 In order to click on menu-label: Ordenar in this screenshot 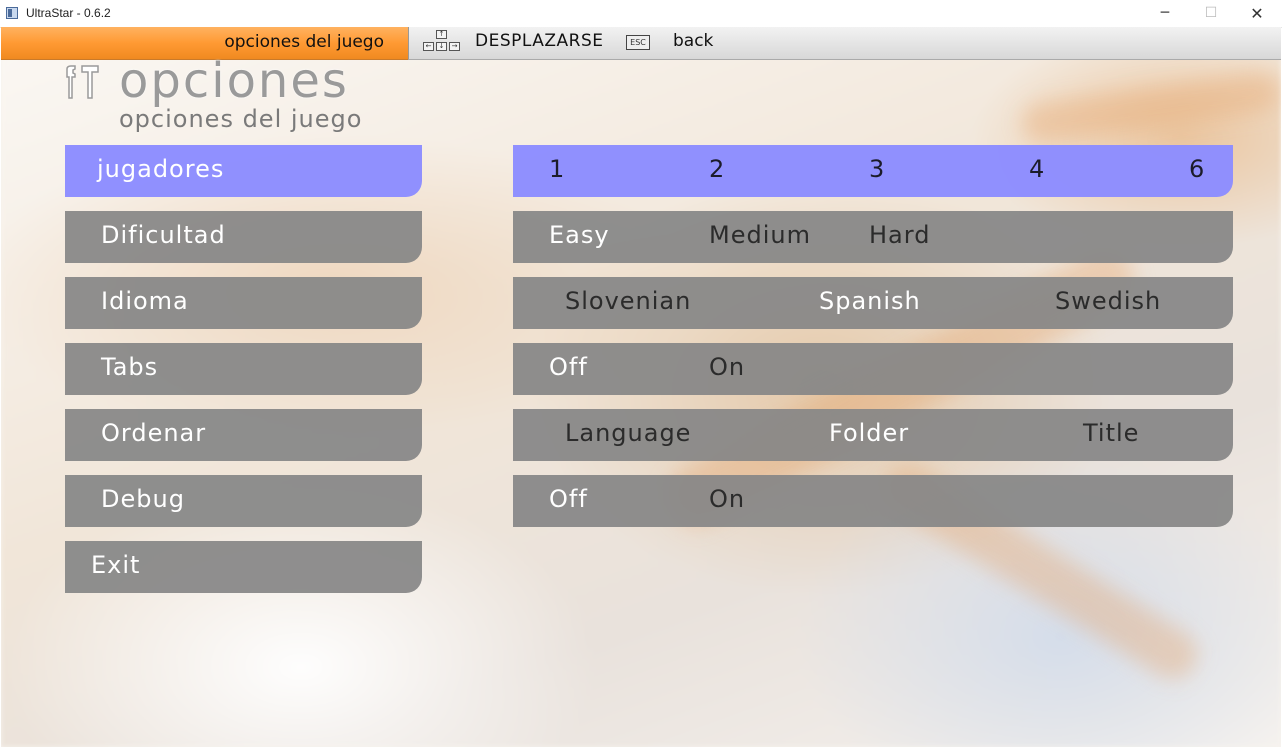, I will do `click(154, 433)`.